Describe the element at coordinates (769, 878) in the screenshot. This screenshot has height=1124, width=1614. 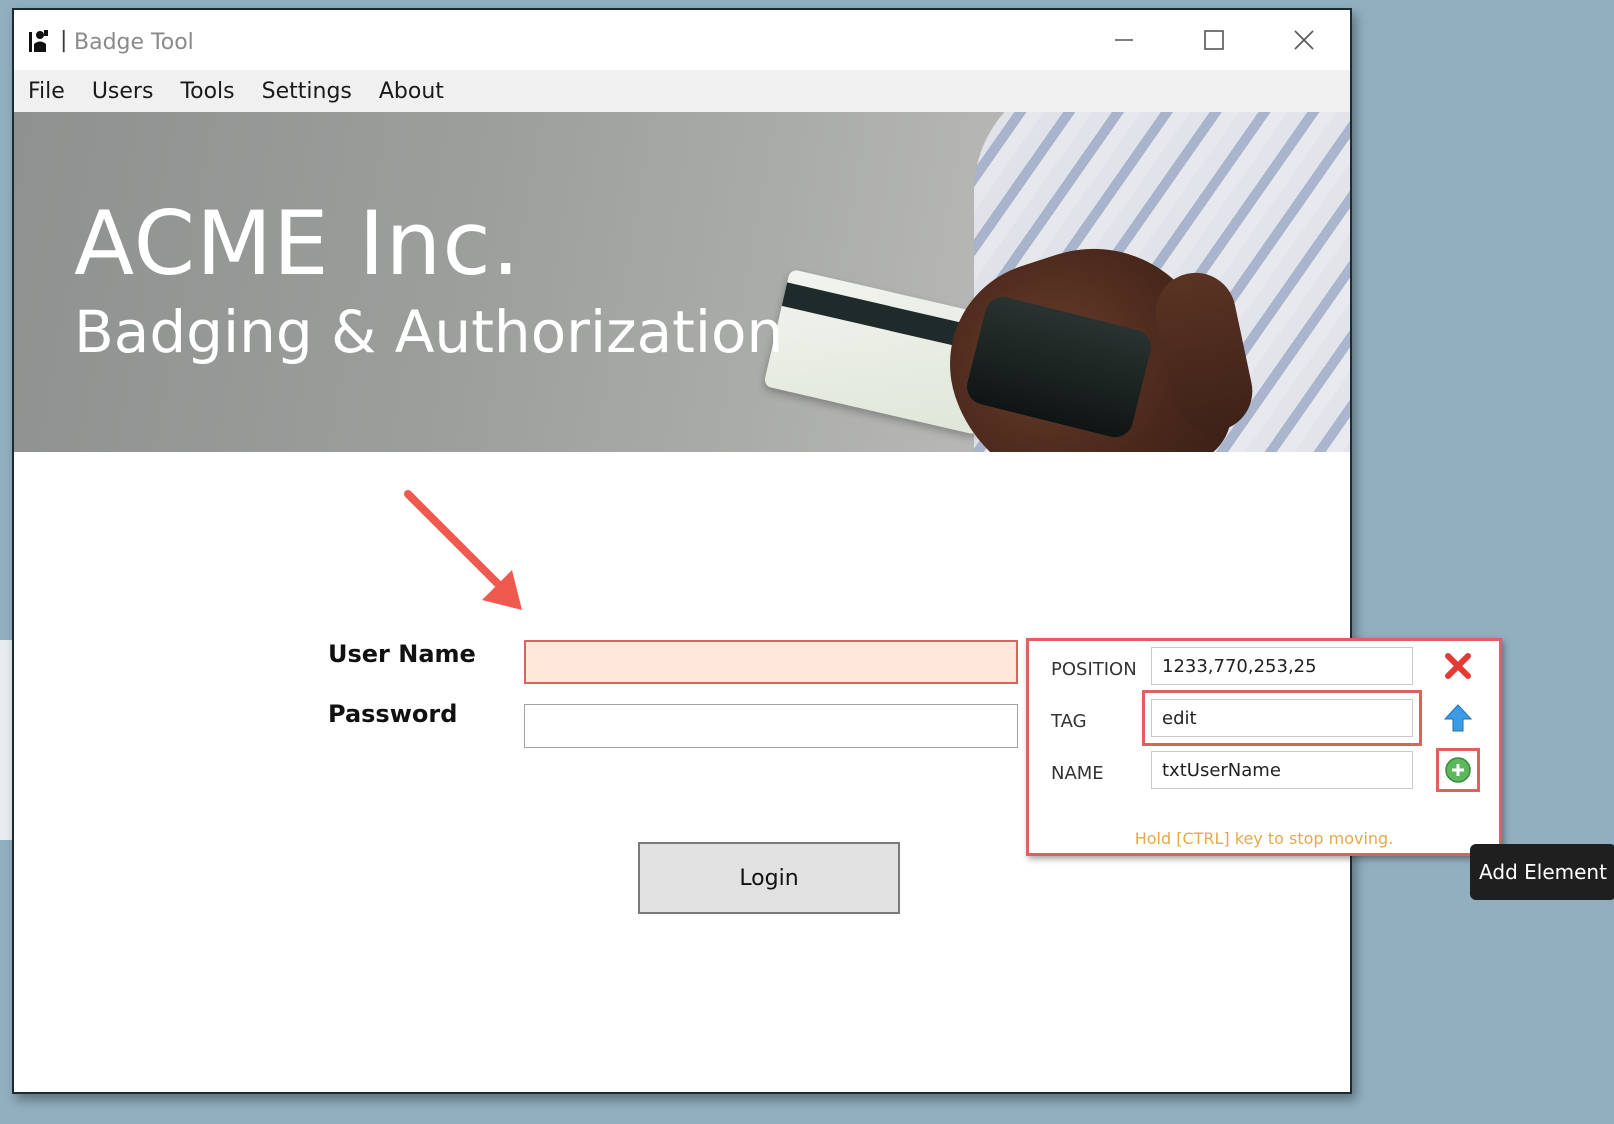
I see `login-button: Login` at that location.